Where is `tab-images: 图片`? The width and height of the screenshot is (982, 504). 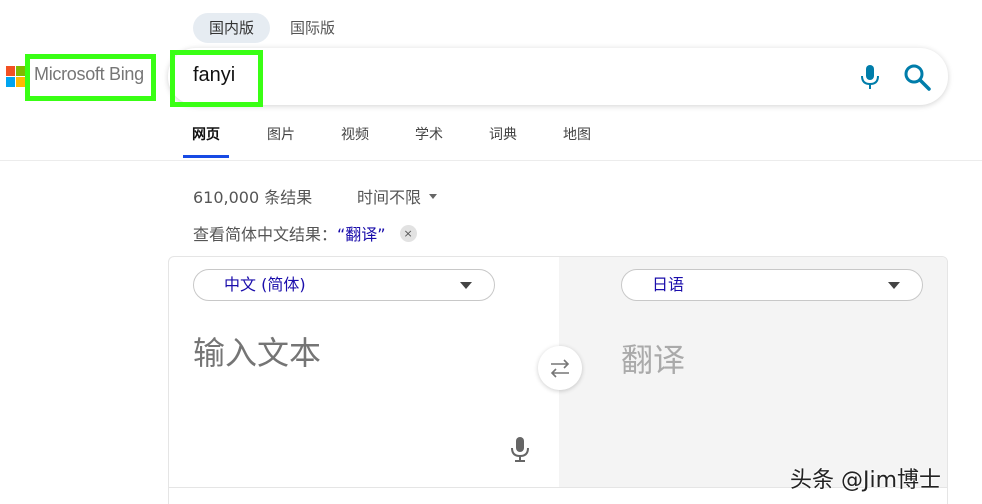
tab-images: 图片 is located at coordinates (281, 140).